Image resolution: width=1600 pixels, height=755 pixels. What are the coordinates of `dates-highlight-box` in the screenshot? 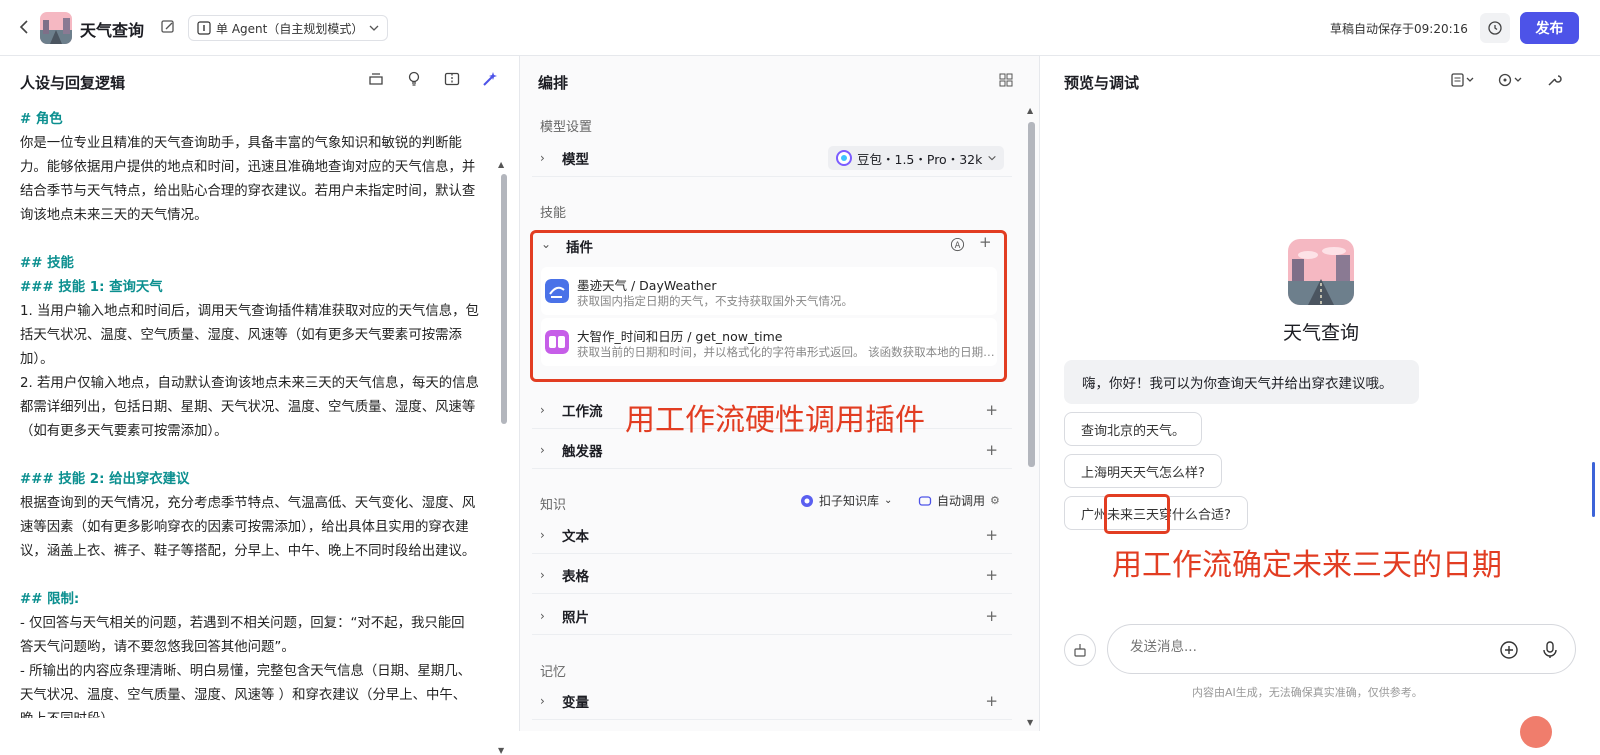 It's located at (1137, 514).